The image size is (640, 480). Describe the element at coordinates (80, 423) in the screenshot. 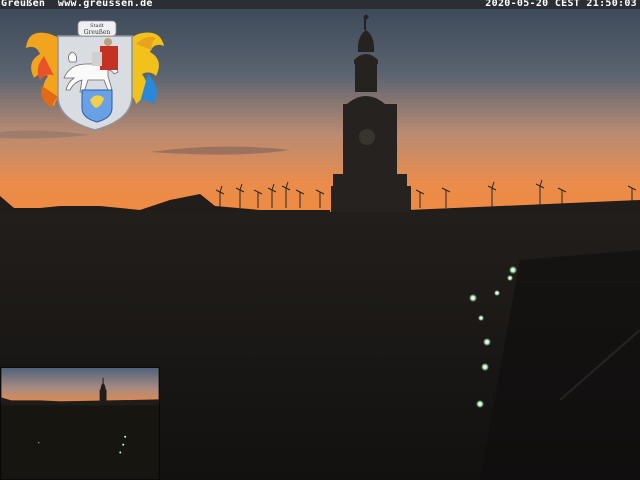

I see `preview-thumbnail` at that location.